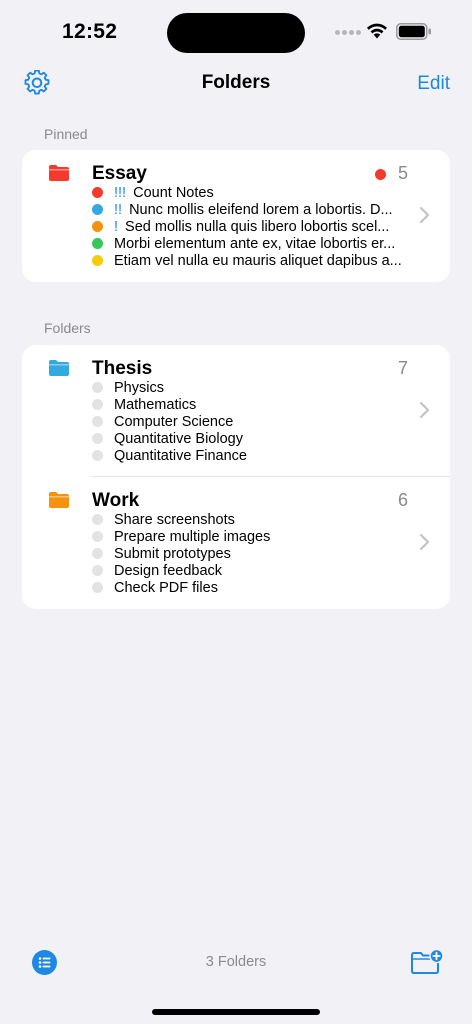  I want to click on flag-indicator, so click(380, 174).